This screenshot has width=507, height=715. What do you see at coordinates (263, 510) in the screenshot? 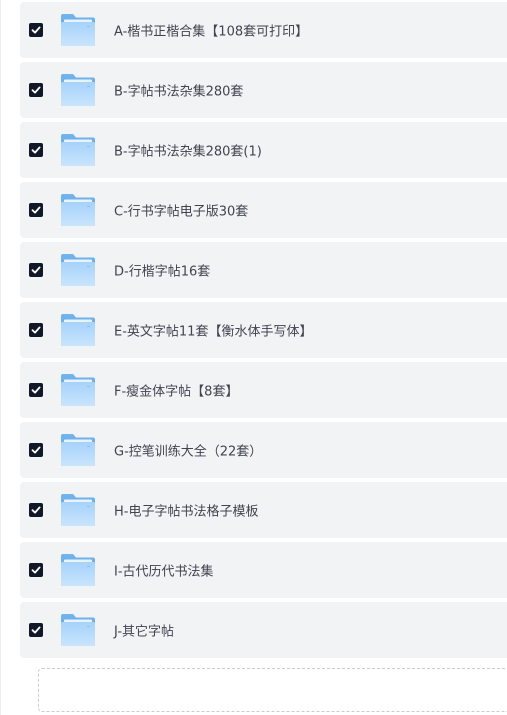
I see `file-row: H-电子字帖书法格子模板` at bounding box center [263, 510].